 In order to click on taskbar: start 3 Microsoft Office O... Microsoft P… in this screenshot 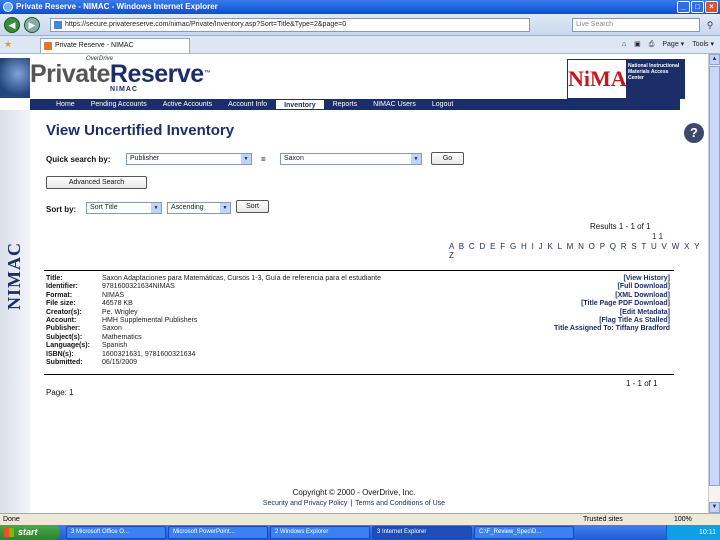, I will do `click(360, 532)`.